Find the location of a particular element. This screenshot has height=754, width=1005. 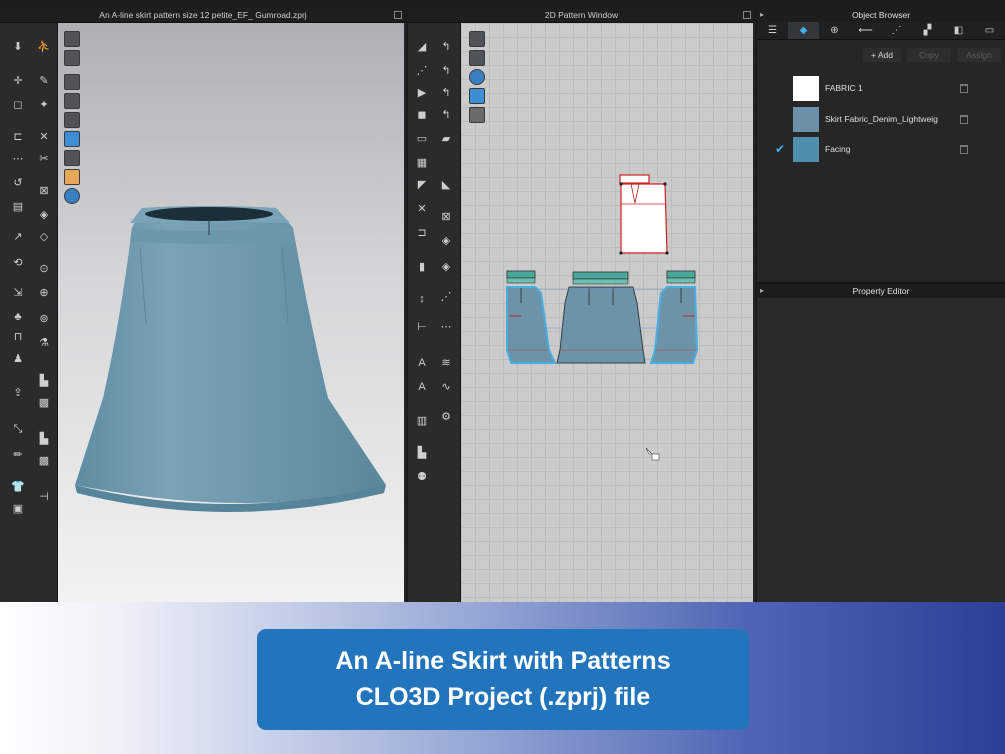

sewing-icon: ⟲ is located at coordinates (18, 263).